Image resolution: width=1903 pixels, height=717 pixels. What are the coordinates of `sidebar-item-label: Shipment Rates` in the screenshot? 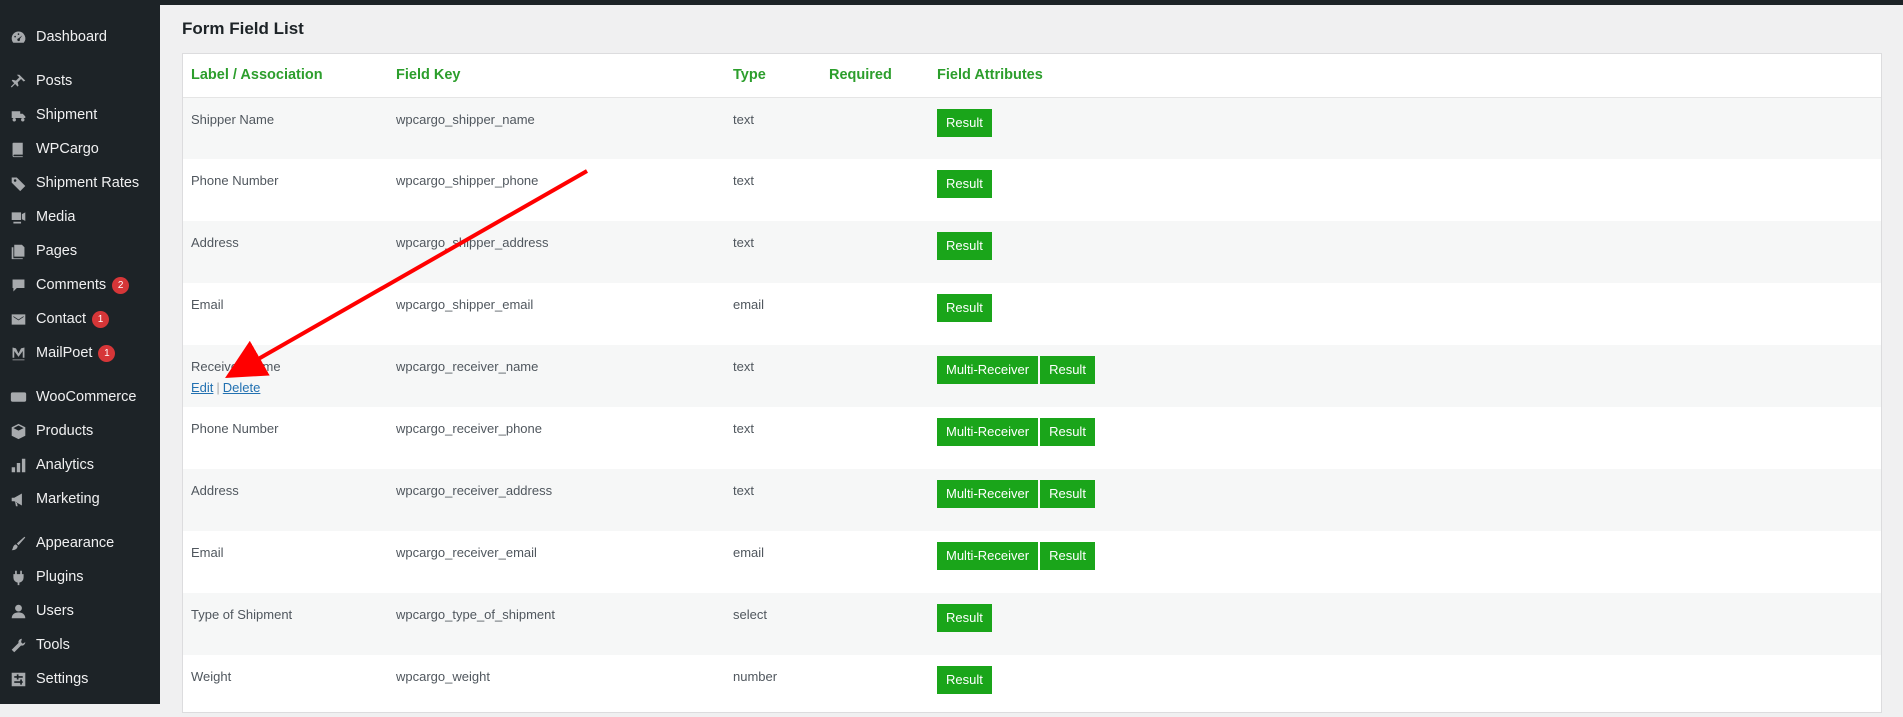 It's located at (87, 183).